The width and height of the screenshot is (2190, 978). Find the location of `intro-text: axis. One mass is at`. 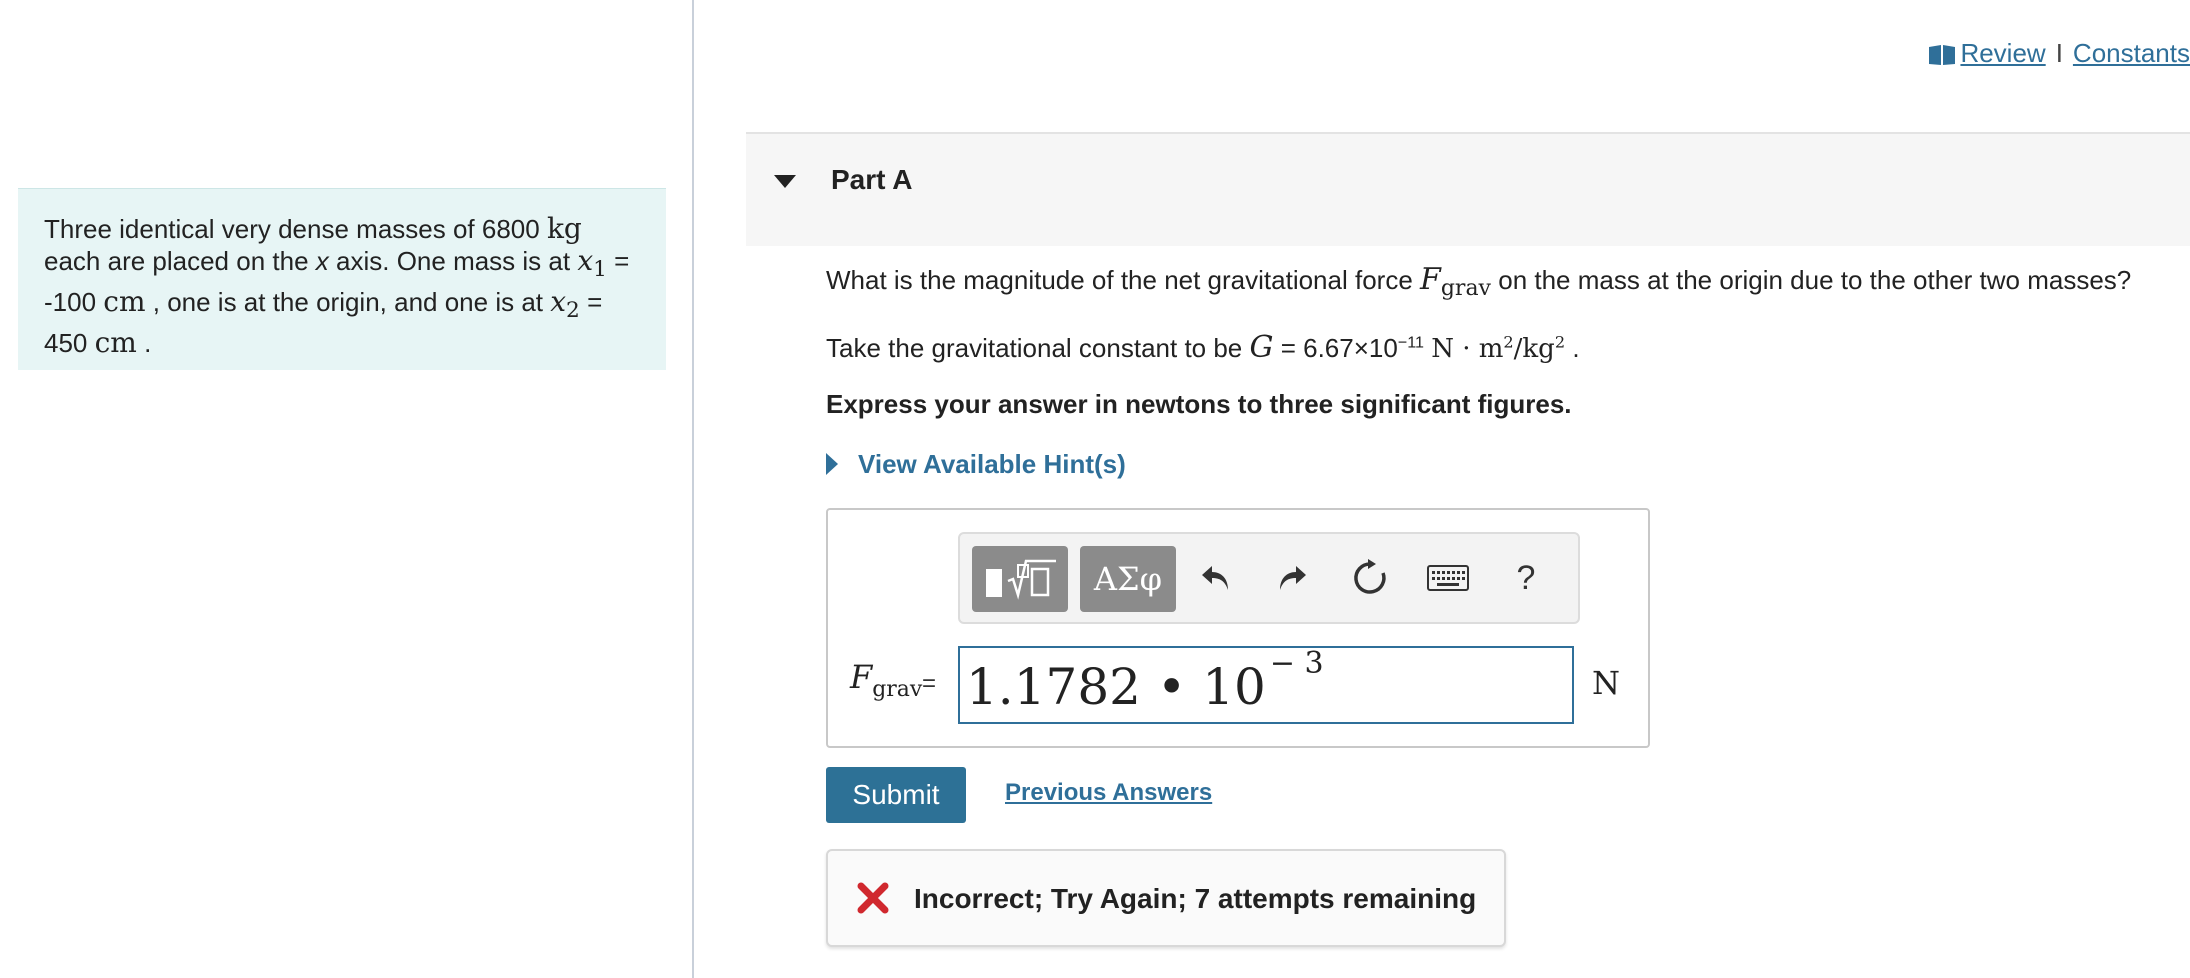

intro-text: axis. One mass is at is located at coordinates (453, 261).